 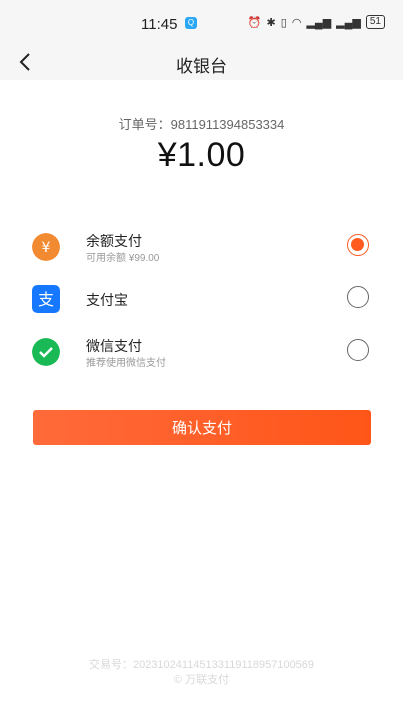 What do you see at coordinates (223, 665) in the screenshot?
I see `trade-number: 20231024114513311911895710​0569` at bounding box center [223, 665].